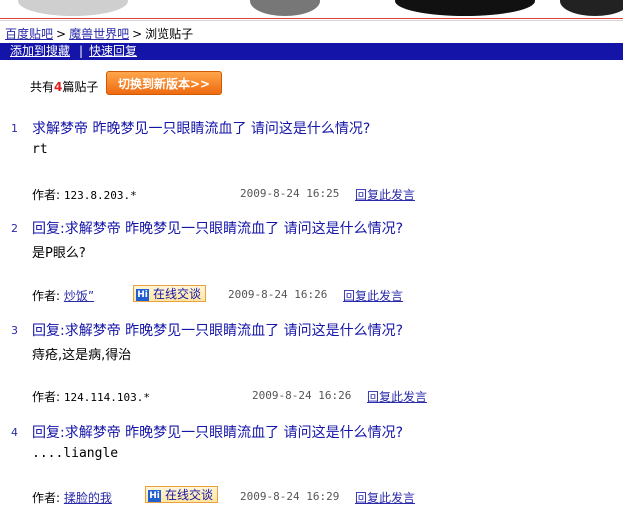 This screenshot has height=518, width=623. Describe the element at coordinates (80, 87) in the screenshot. I see `post-count-suffix: 篇贴子` at that location.